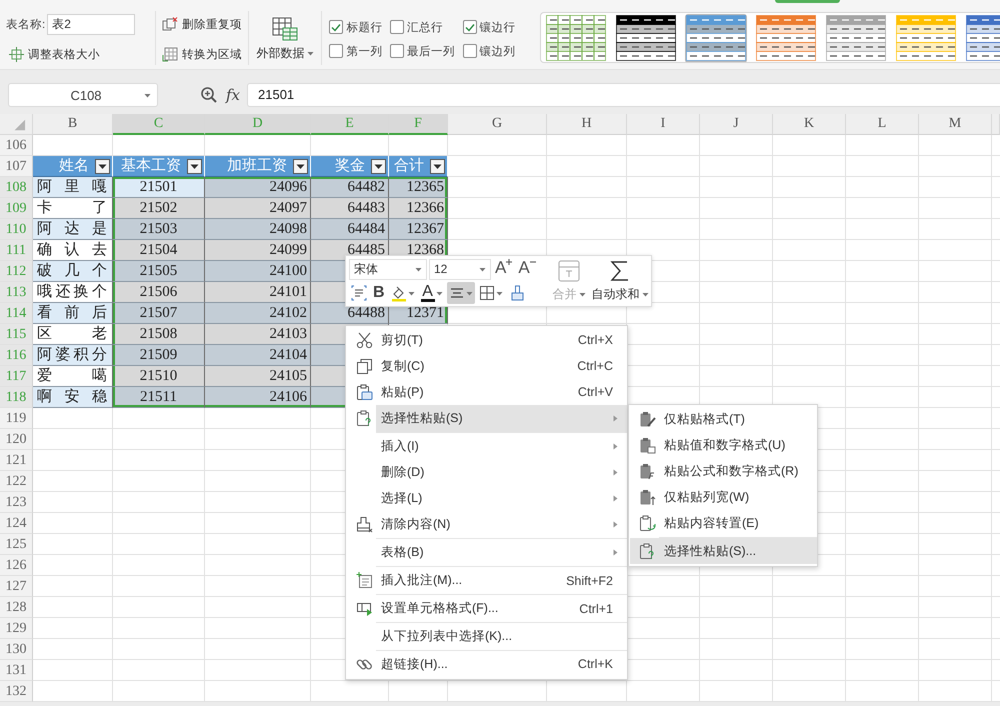 The height and width of the screenshot is (706, 1000). Describe the element at coordinates (233, 95) in the screenshot. I see `function-label: fx` at that location.